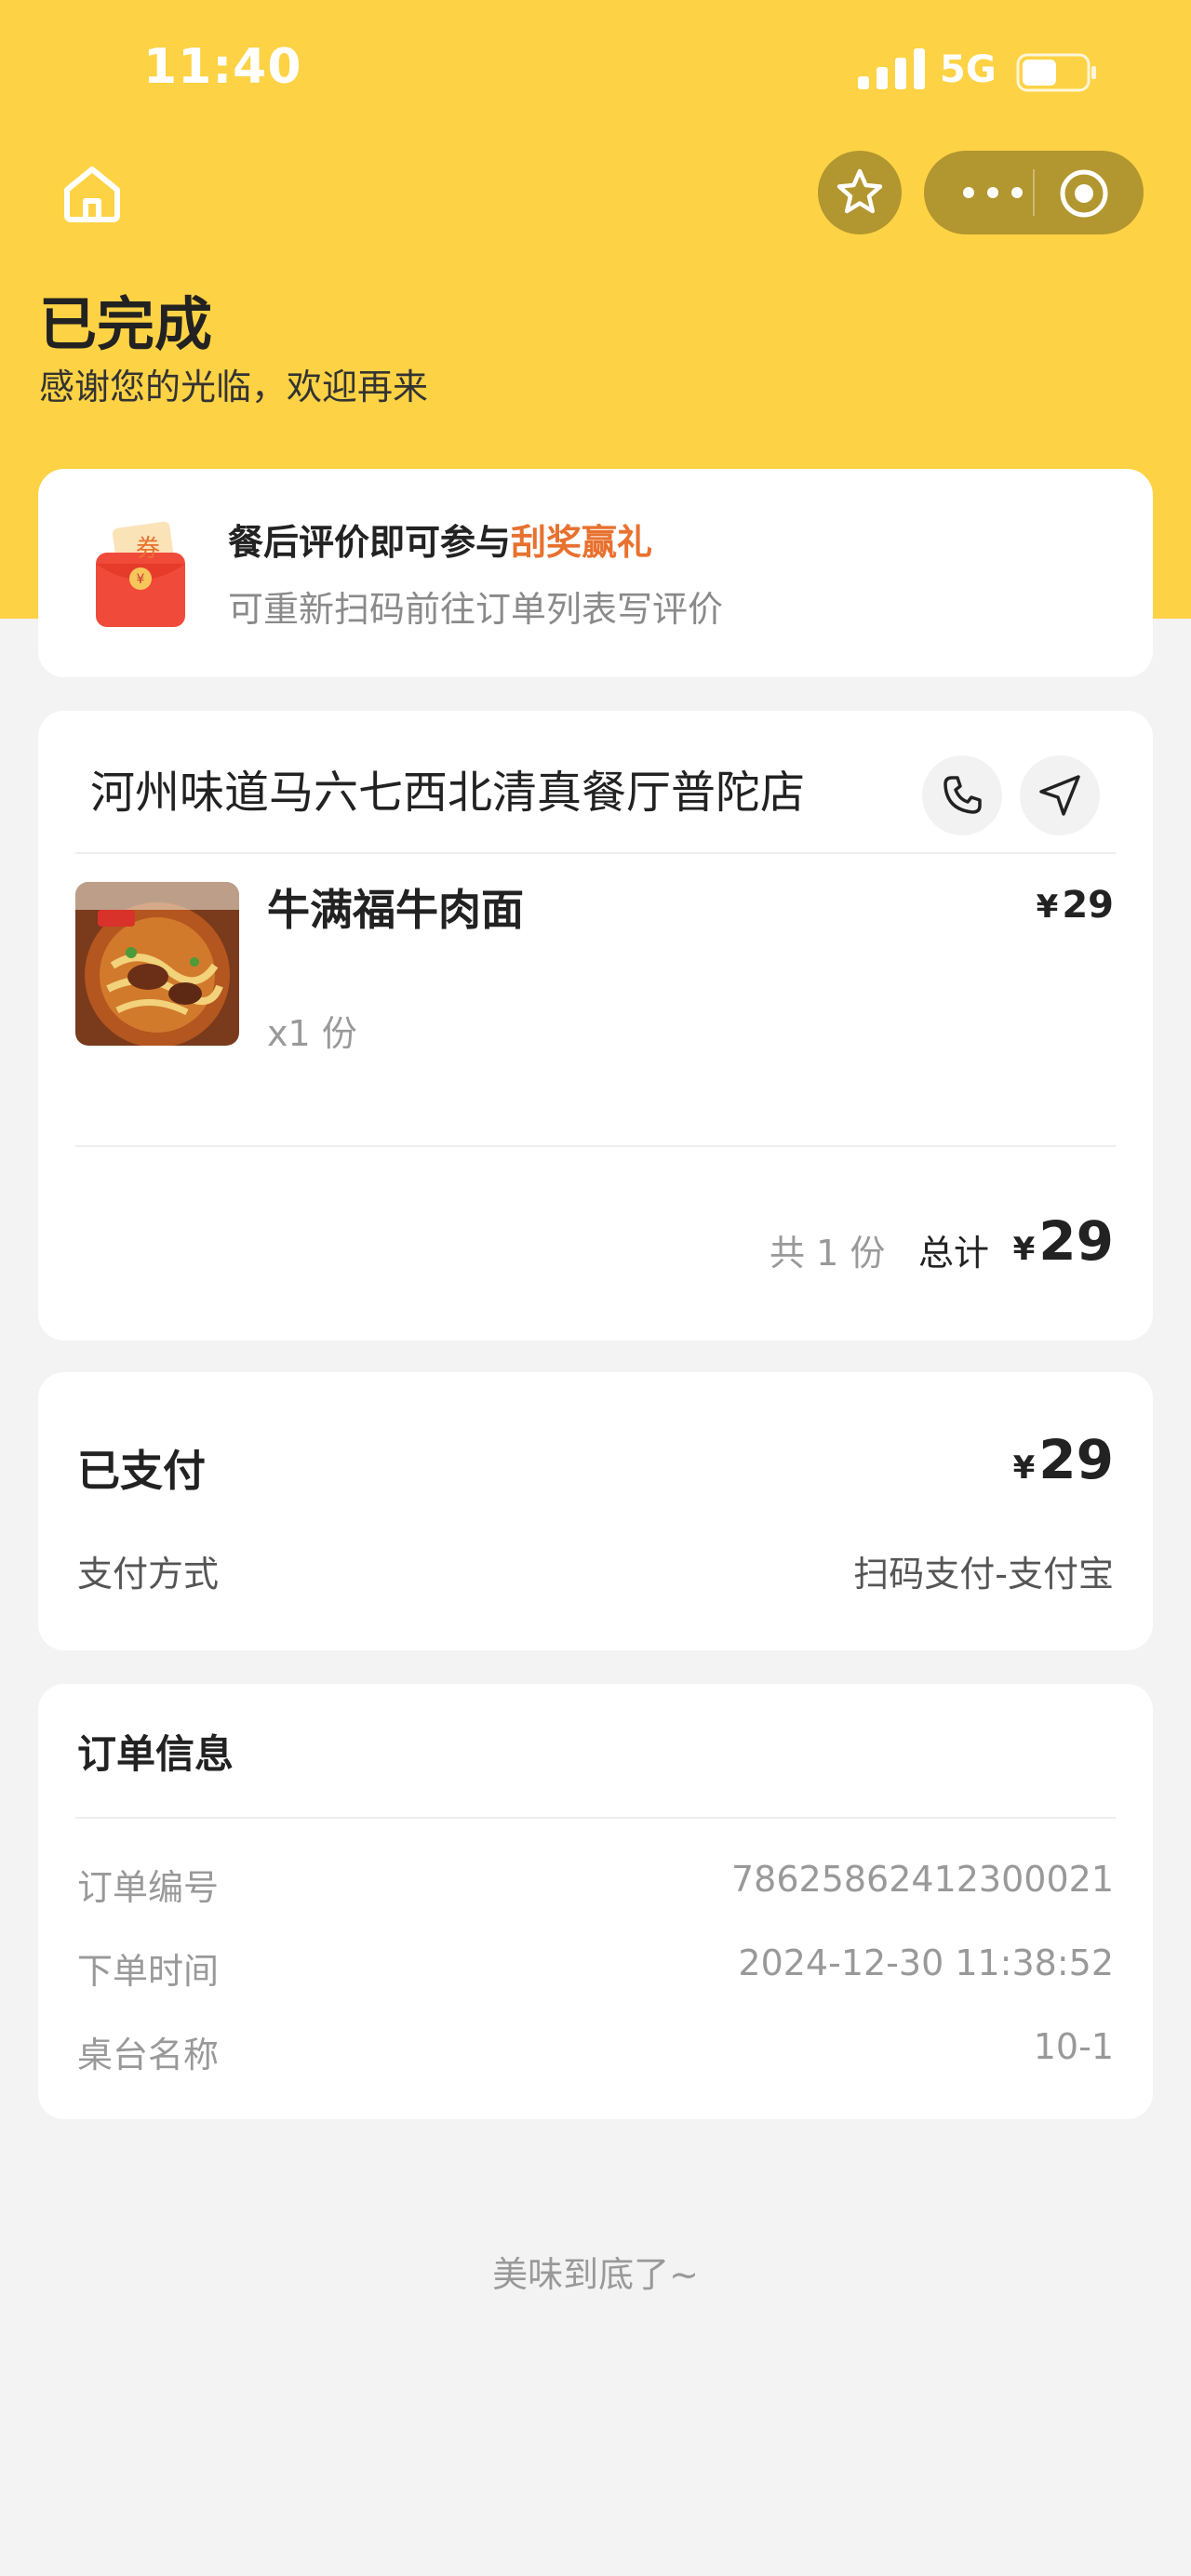 The height and width of the screenshot is (2576, 1191). What do you see at coordinates (922, 1879) in the screenshot?
I see `order-number-value: 78625862412300021` at bounding box center [922, 1879].